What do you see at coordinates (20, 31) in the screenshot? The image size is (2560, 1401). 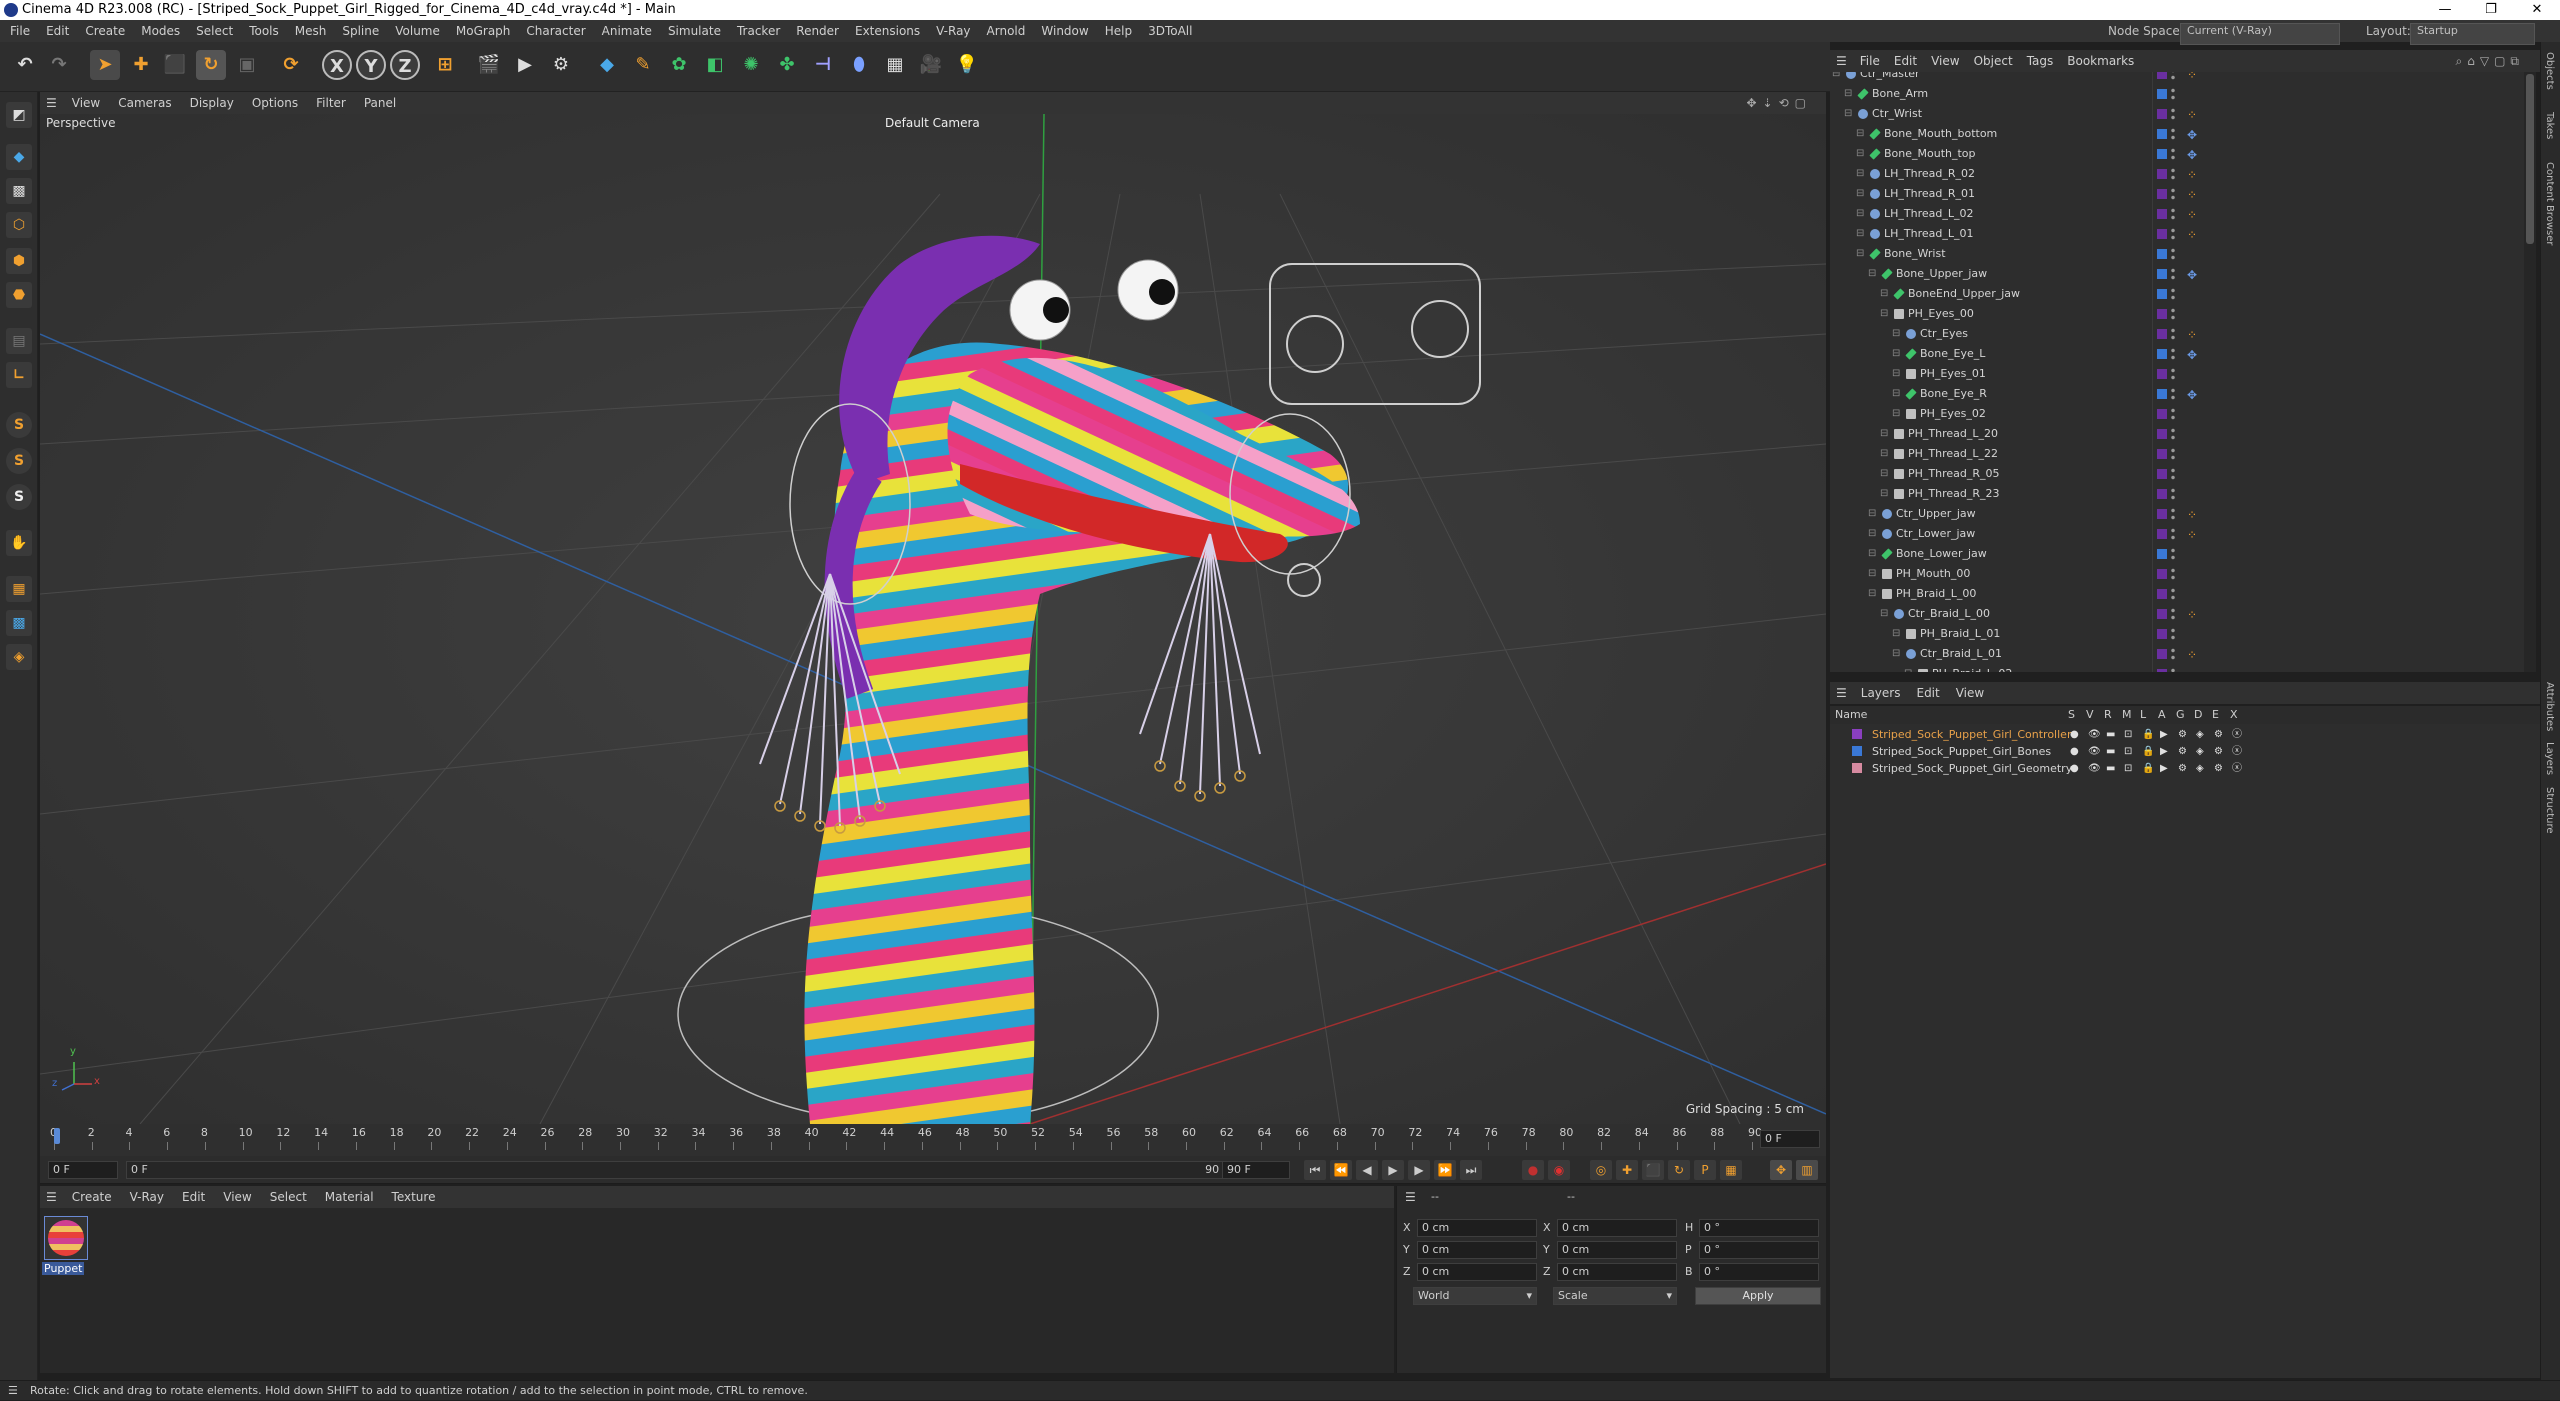 I see `menu-file: File` at bounding box center [20, 31].